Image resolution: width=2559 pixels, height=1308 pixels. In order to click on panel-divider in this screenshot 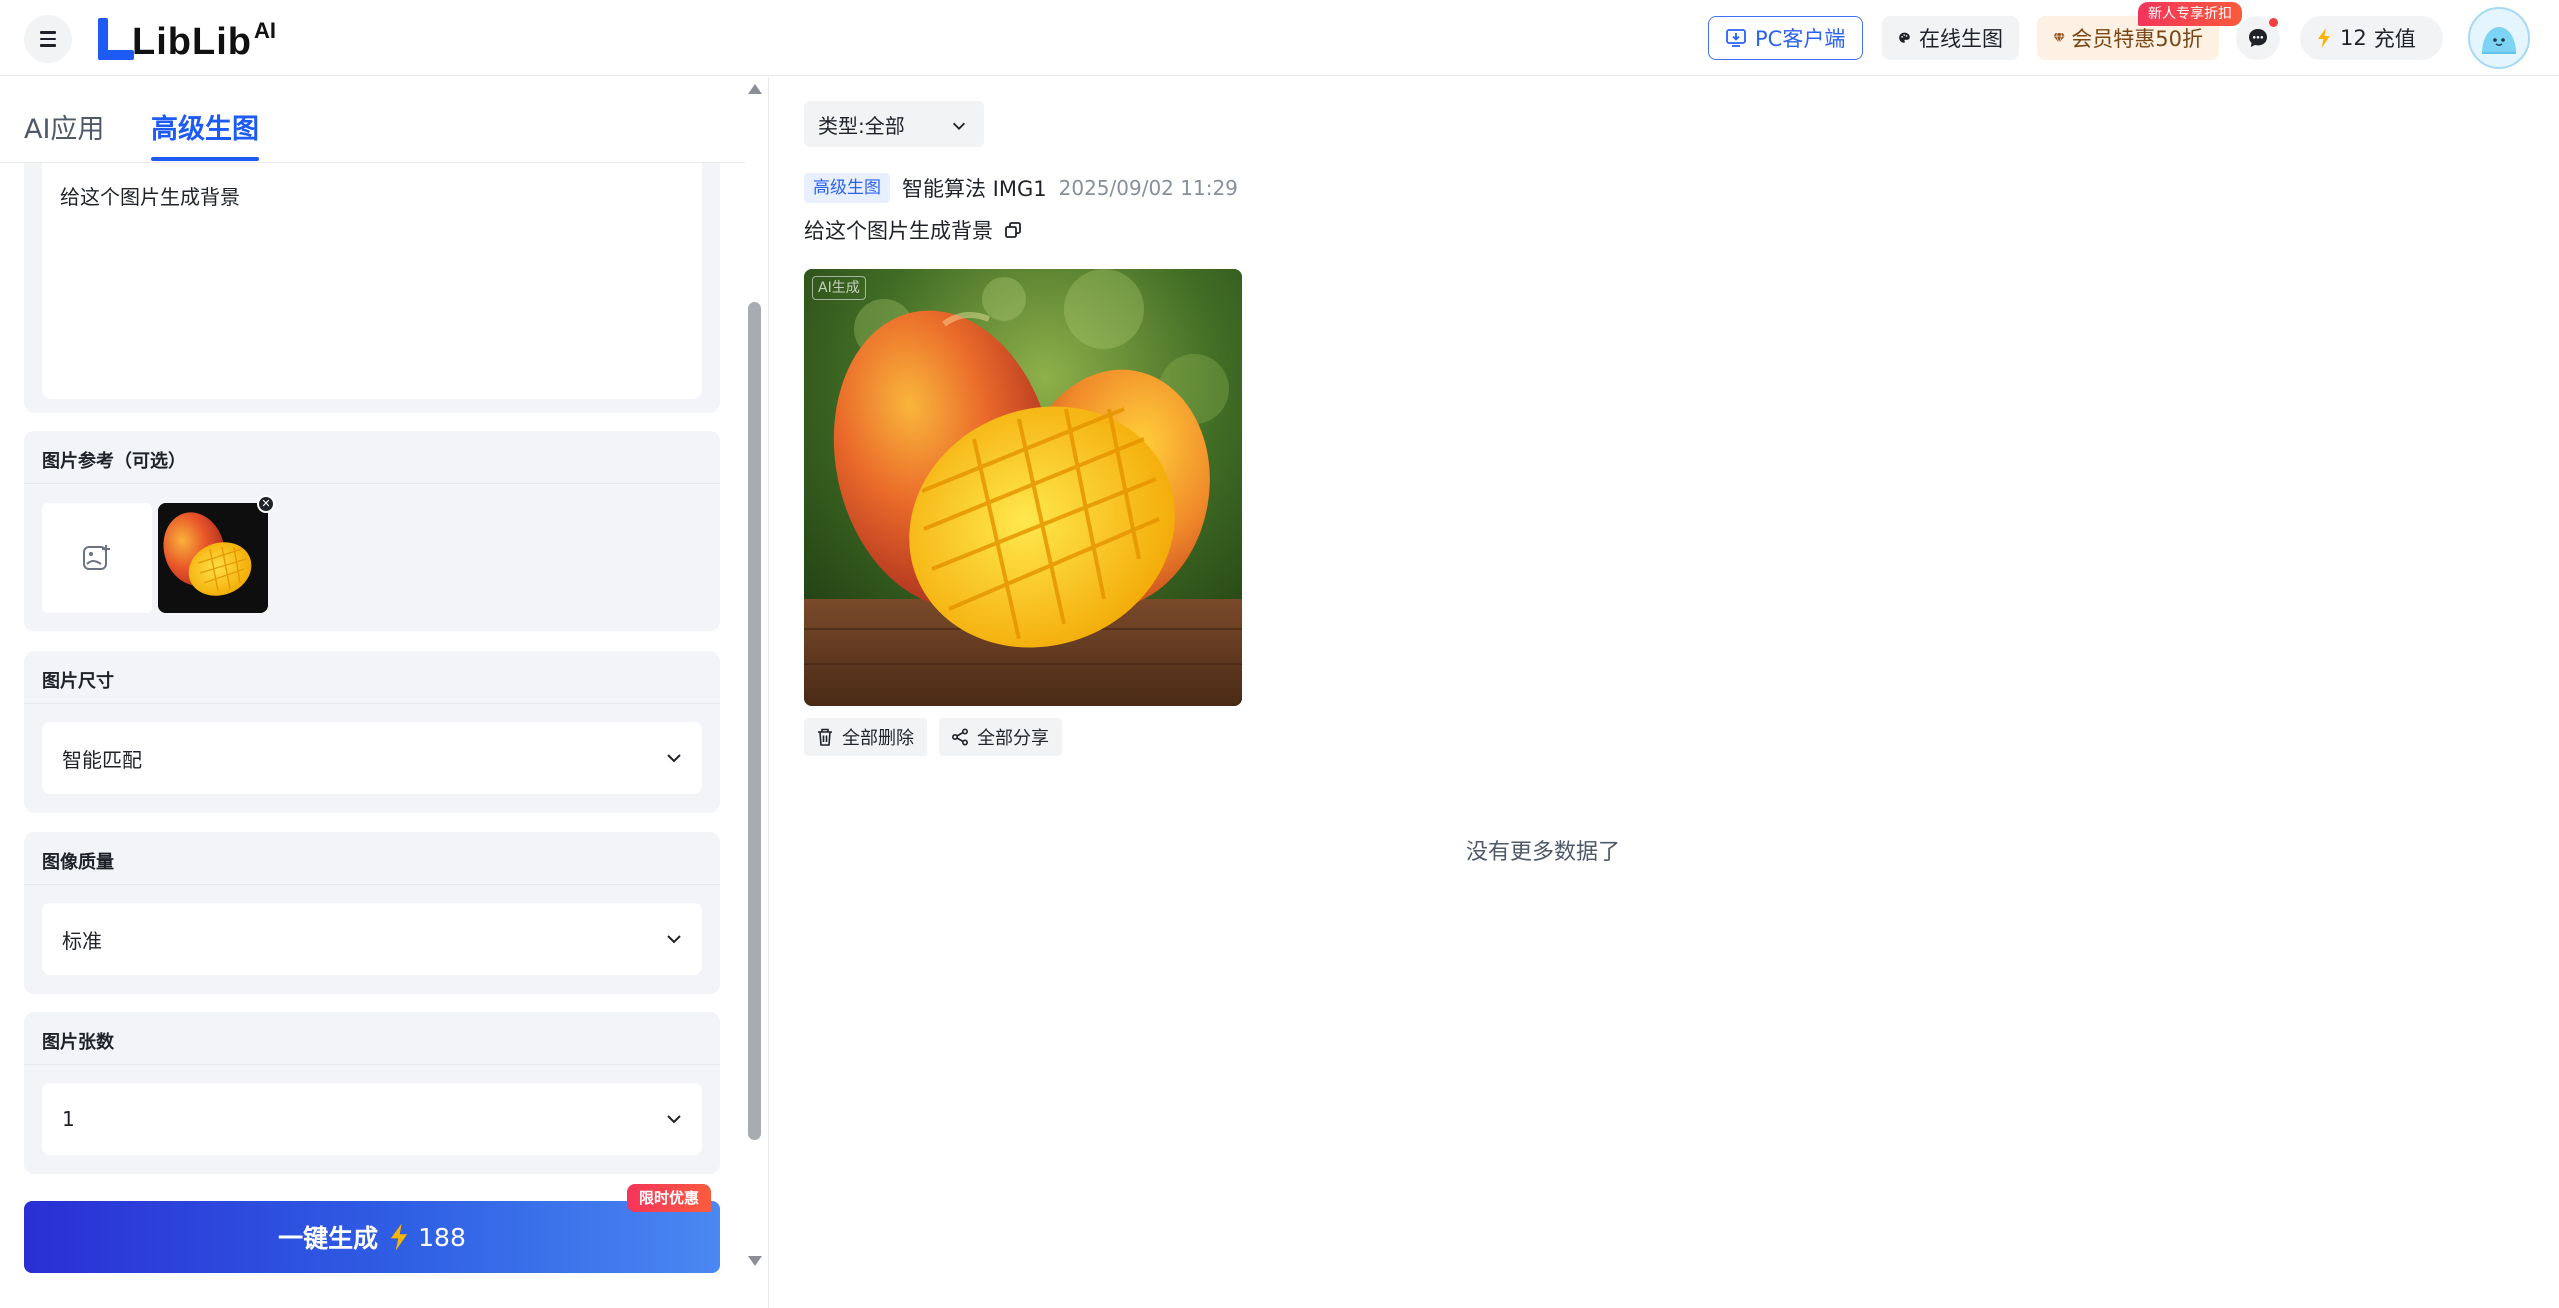, I will do `click(768, 692)`.